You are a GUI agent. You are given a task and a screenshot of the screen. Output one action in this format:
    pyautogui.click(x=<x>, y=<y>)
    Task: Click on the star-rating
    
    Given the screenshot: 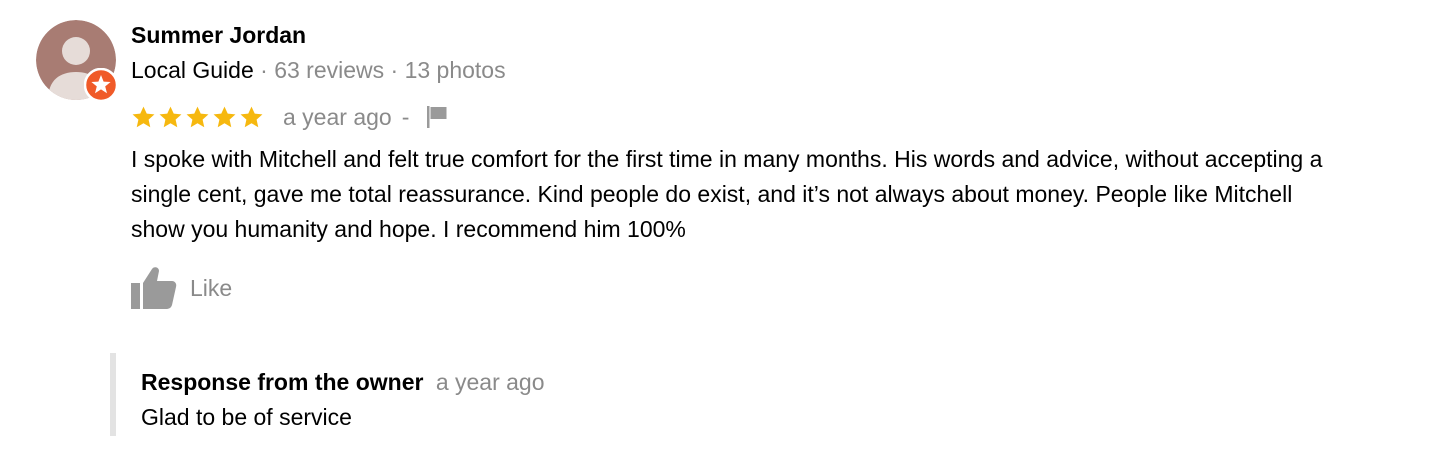 What is the action you would take?
    pyautogui.click(x=201, y=117)
    